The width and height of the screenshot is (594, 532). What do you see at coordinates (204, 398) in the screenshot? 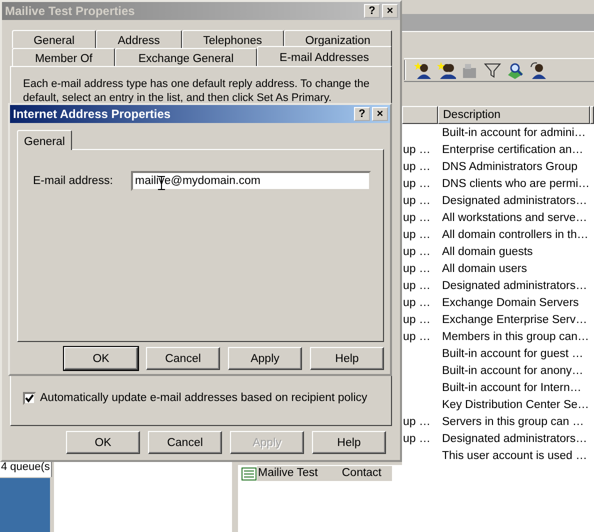
I see `checkbox-label: Automatically update e-mail addresses based on recipient policy` at bounding box center [204, 398].